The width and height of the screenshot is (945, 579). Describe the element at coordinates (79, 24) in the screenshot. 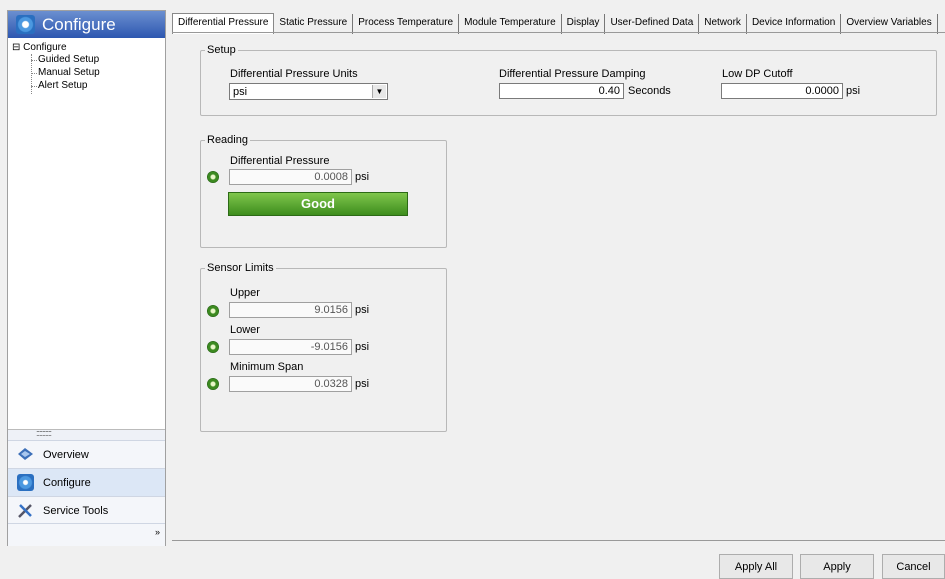

I see `pane-title: Configure` at that location.